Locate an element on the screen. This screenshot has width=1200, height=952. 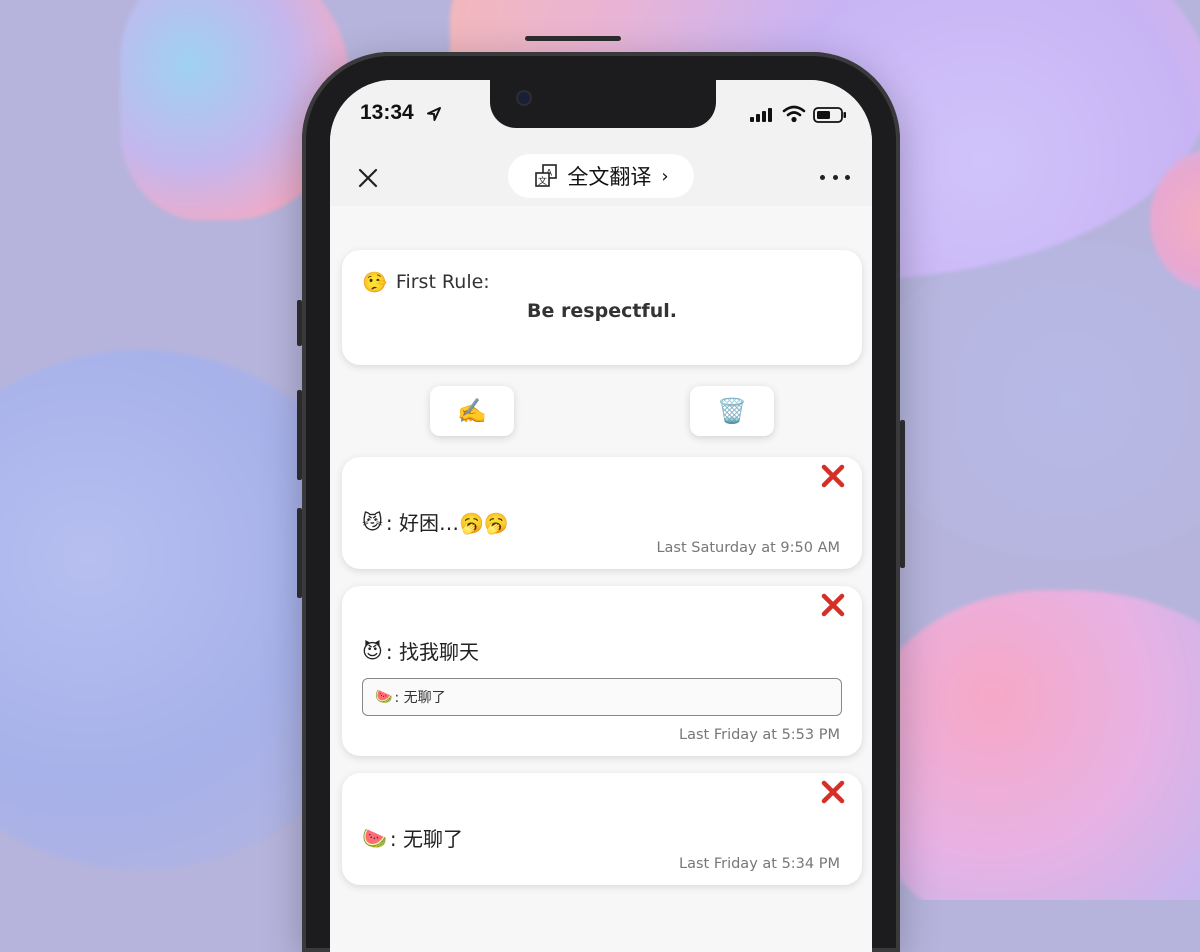
status-time: 13:34 is located at coordinates (387, 112).